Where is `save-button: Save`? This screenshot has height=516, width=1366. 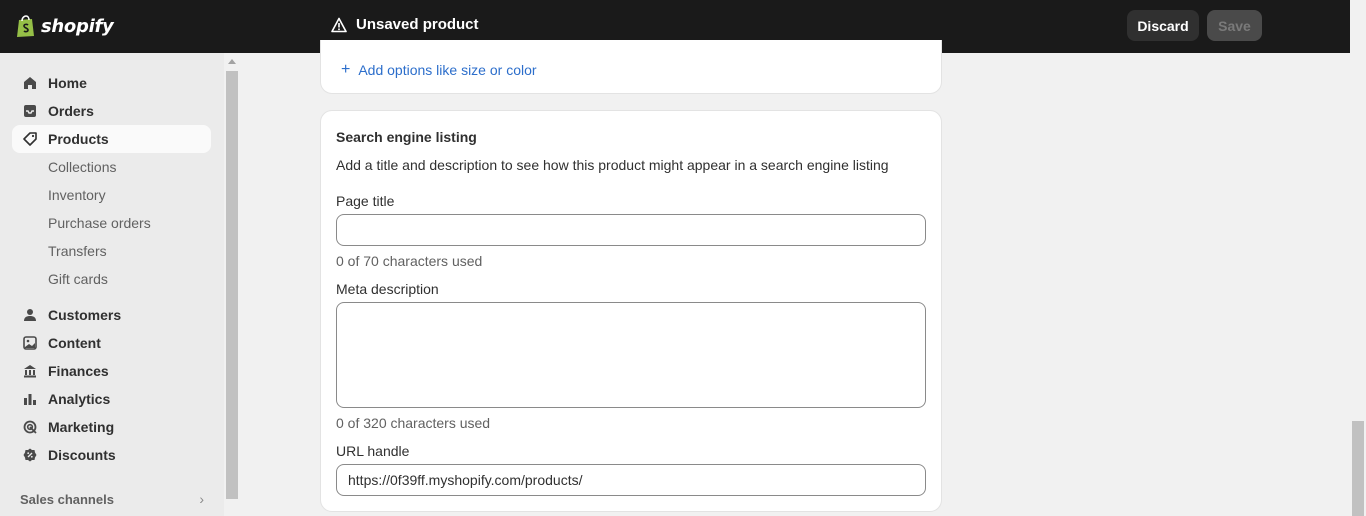 save-button: Save is located at coordinates (1234, 25).